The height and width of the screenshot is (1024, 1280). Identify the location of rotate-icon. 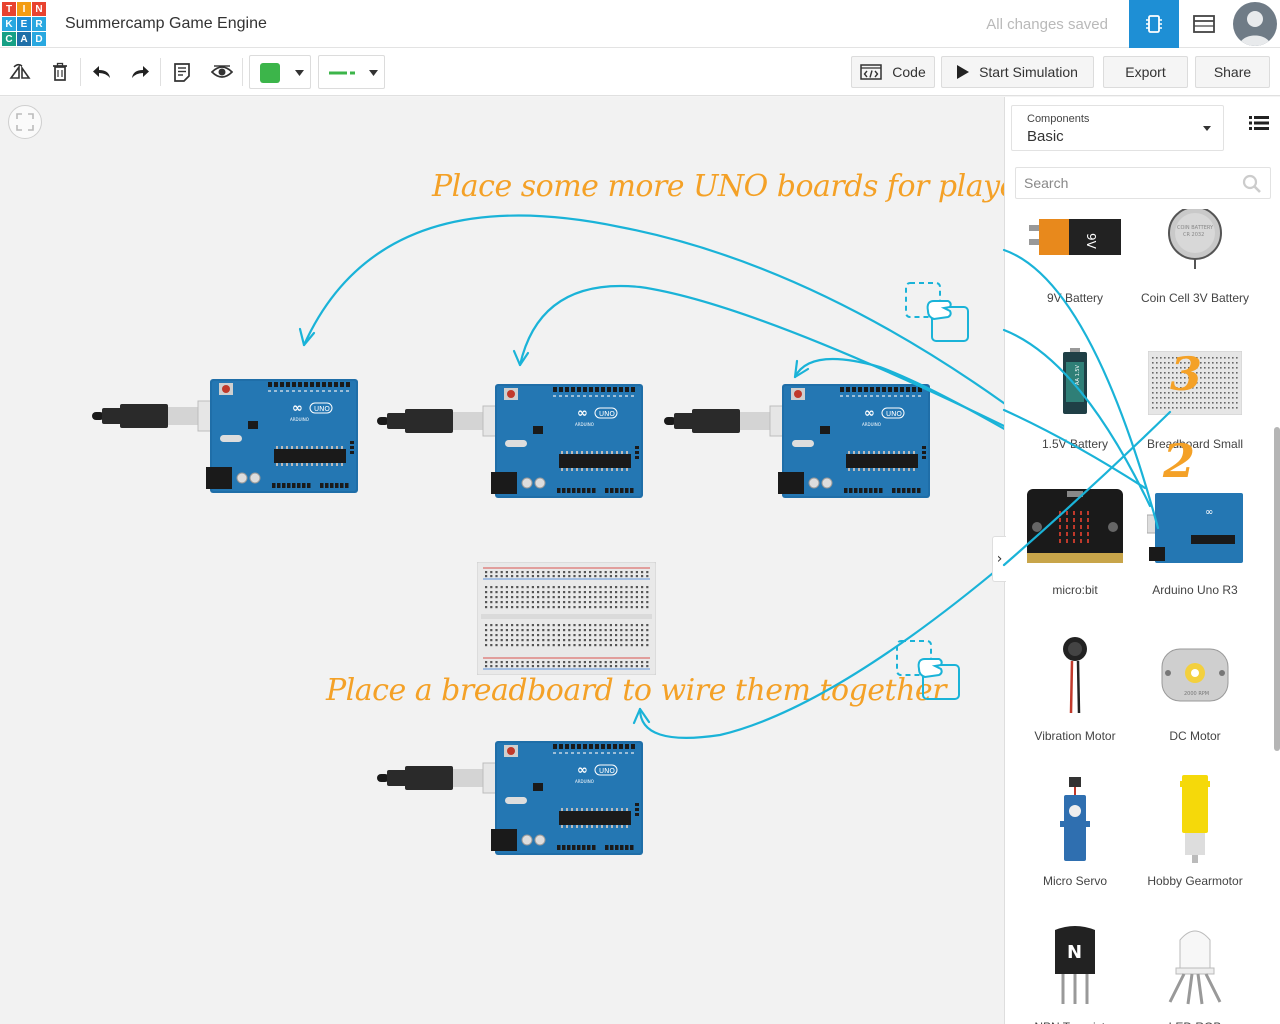
(20, 71).